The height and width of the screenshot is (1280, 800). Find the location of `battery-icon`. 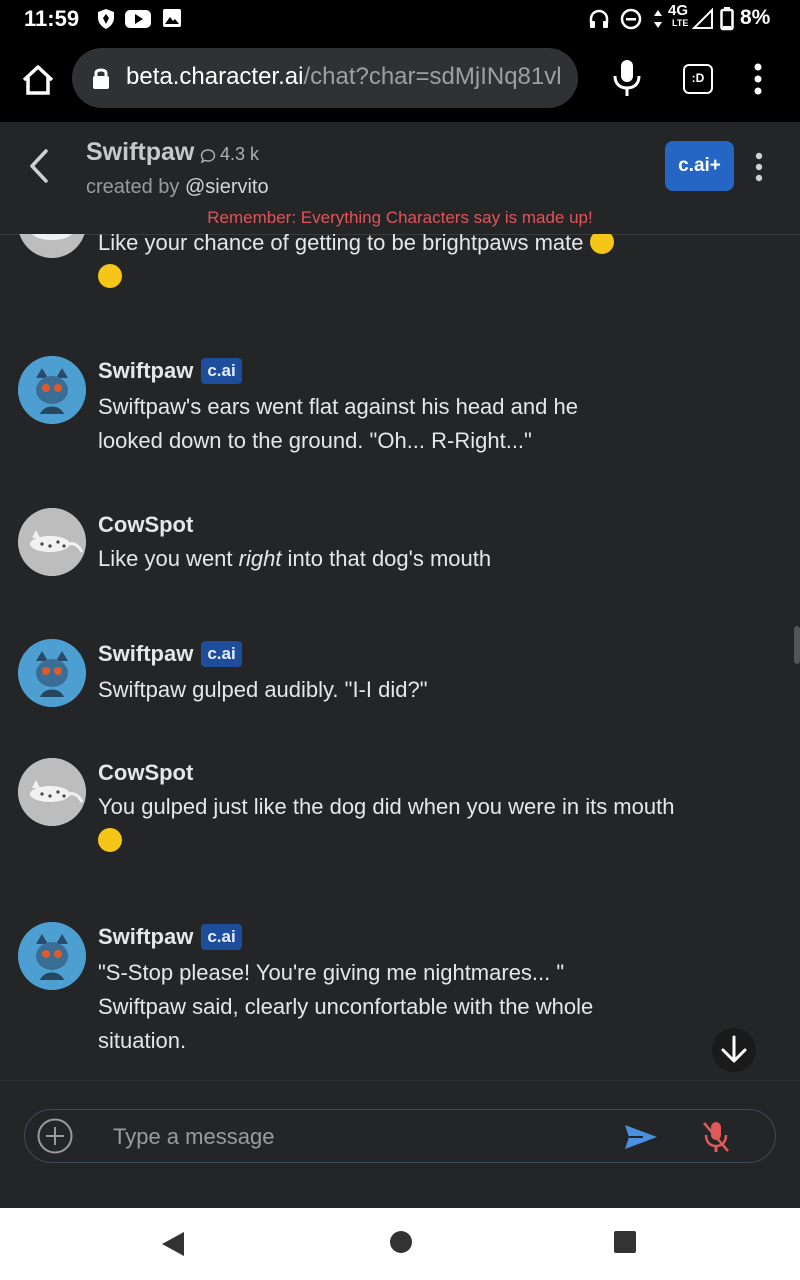

battery-icon is located at coordinates (727, 19).